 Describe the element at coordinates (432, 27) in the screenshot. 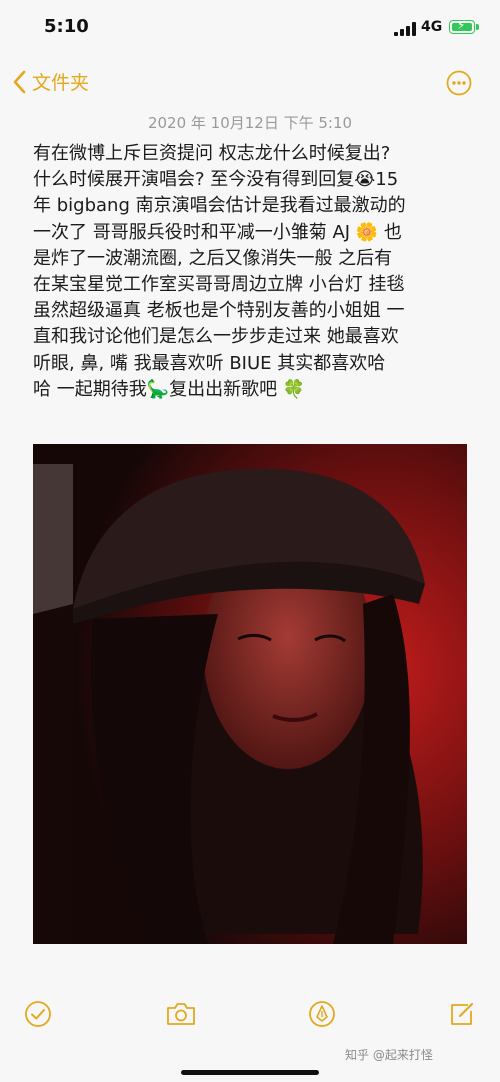

I see `network-type: 4G` at that location.